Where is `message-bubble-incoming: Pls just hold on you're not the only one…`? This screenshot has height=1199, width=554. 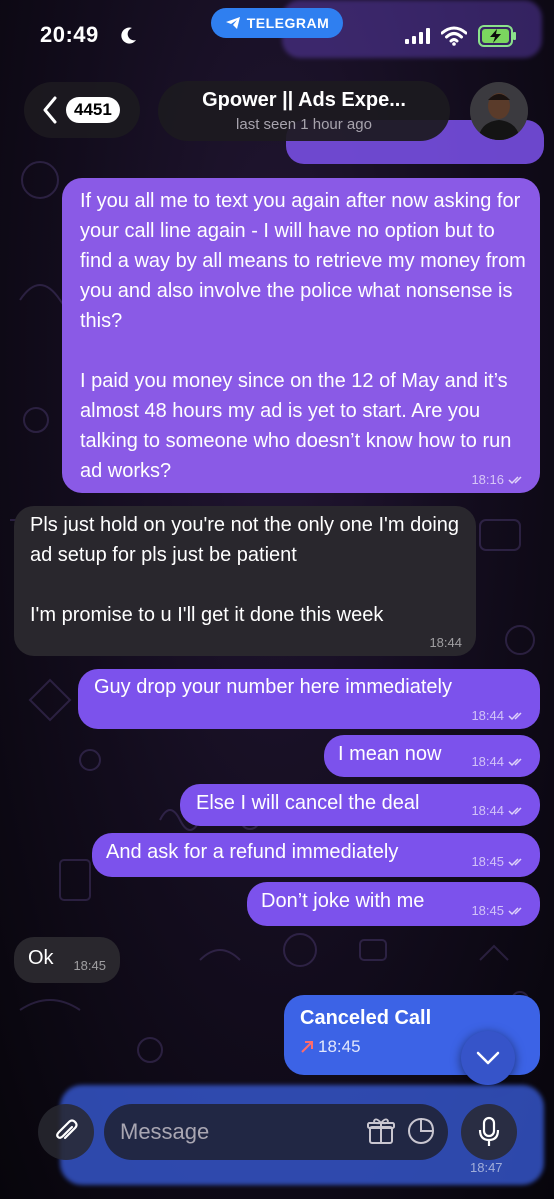
message-bubble-incoming: Pls just hold on you're not the only one… is located at coordinates (245, 581).